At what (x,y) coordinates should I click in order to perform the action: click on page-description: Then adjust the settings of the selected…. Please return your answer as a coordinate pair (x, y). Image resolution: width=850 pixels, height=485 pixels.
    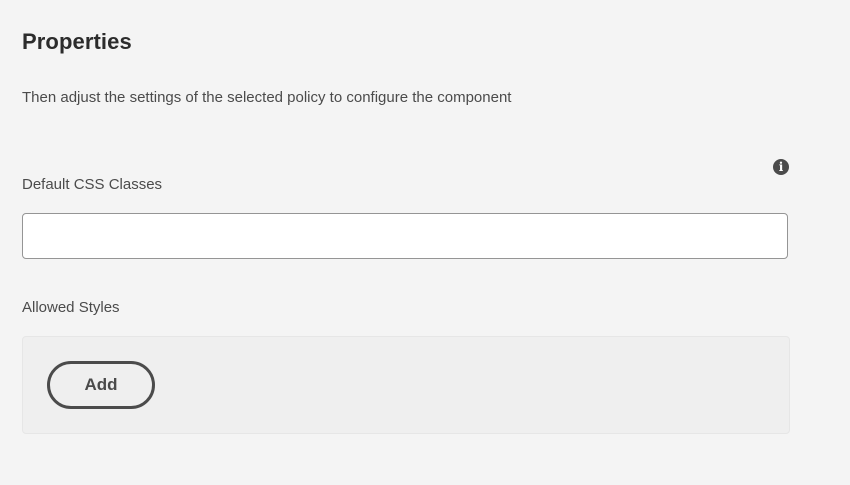
    Looking at the image, I should click on (267, 97).